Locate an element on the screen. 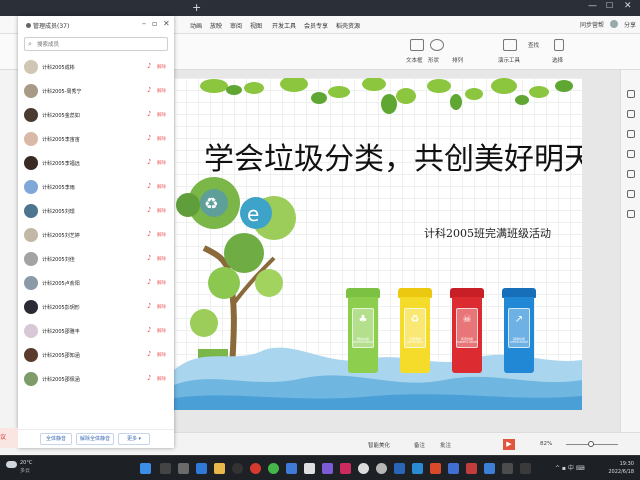  member-search-input is located at coordinates (101, 44).